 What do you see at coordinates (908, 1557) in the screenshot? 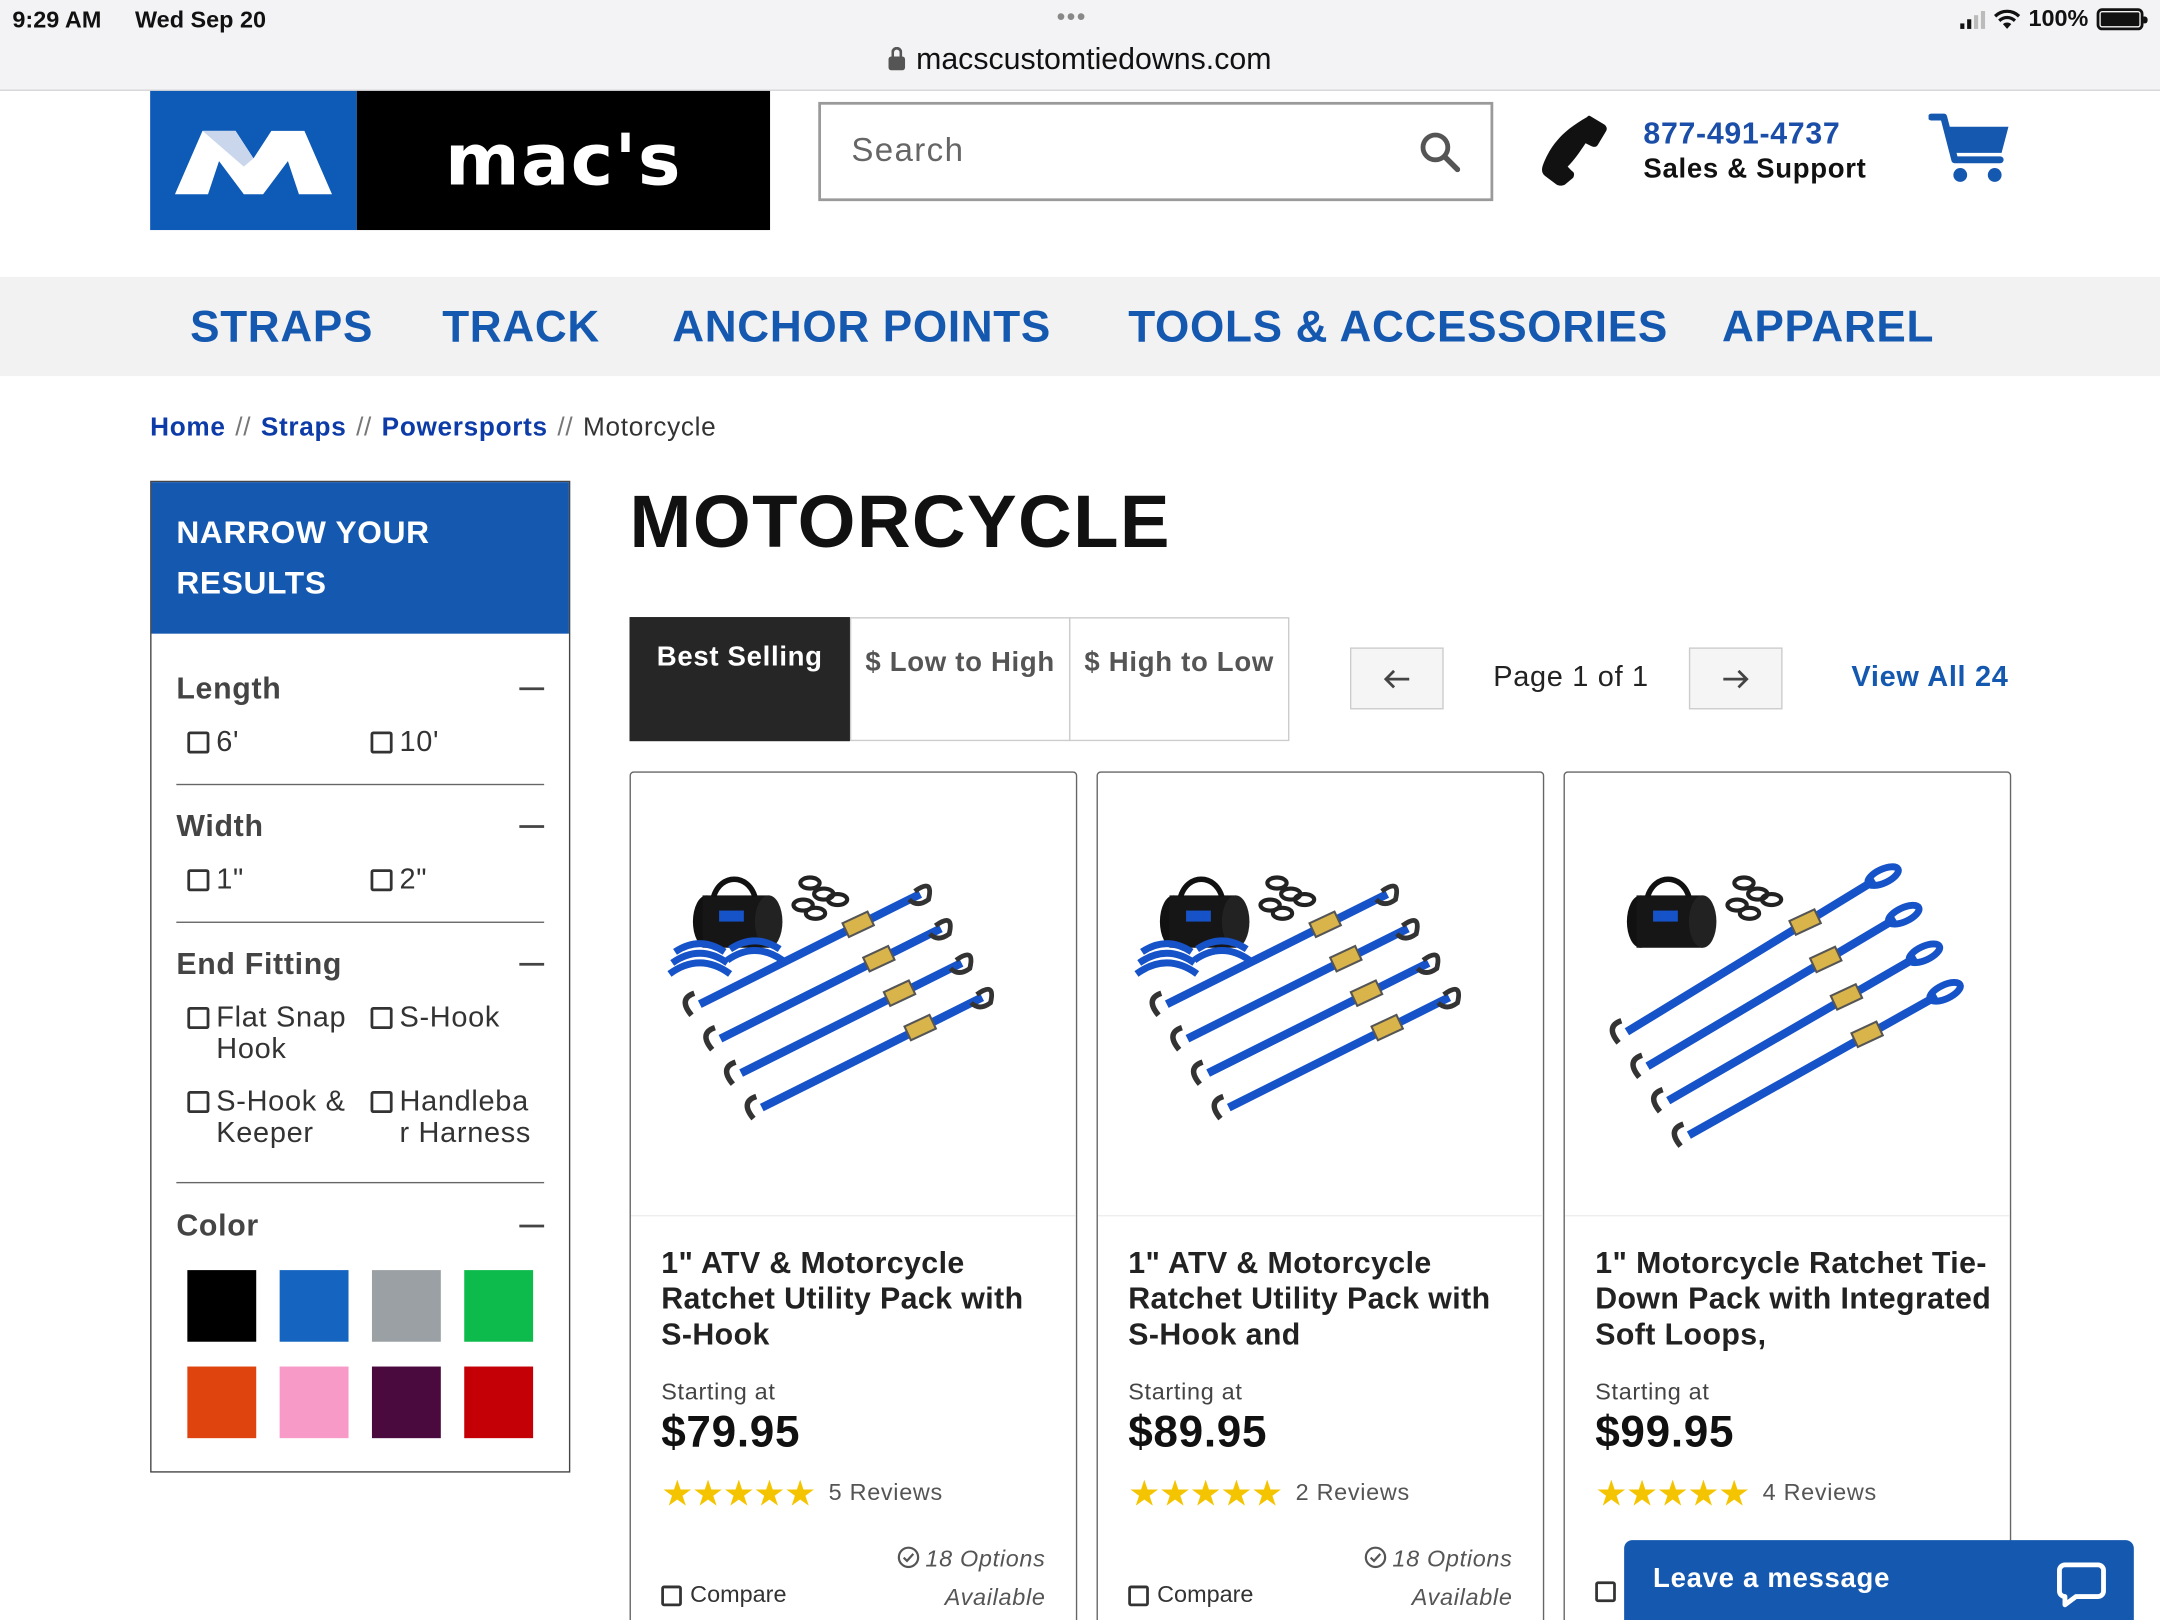
I see `check-circle-icon` at bounding box center [908, 1557].